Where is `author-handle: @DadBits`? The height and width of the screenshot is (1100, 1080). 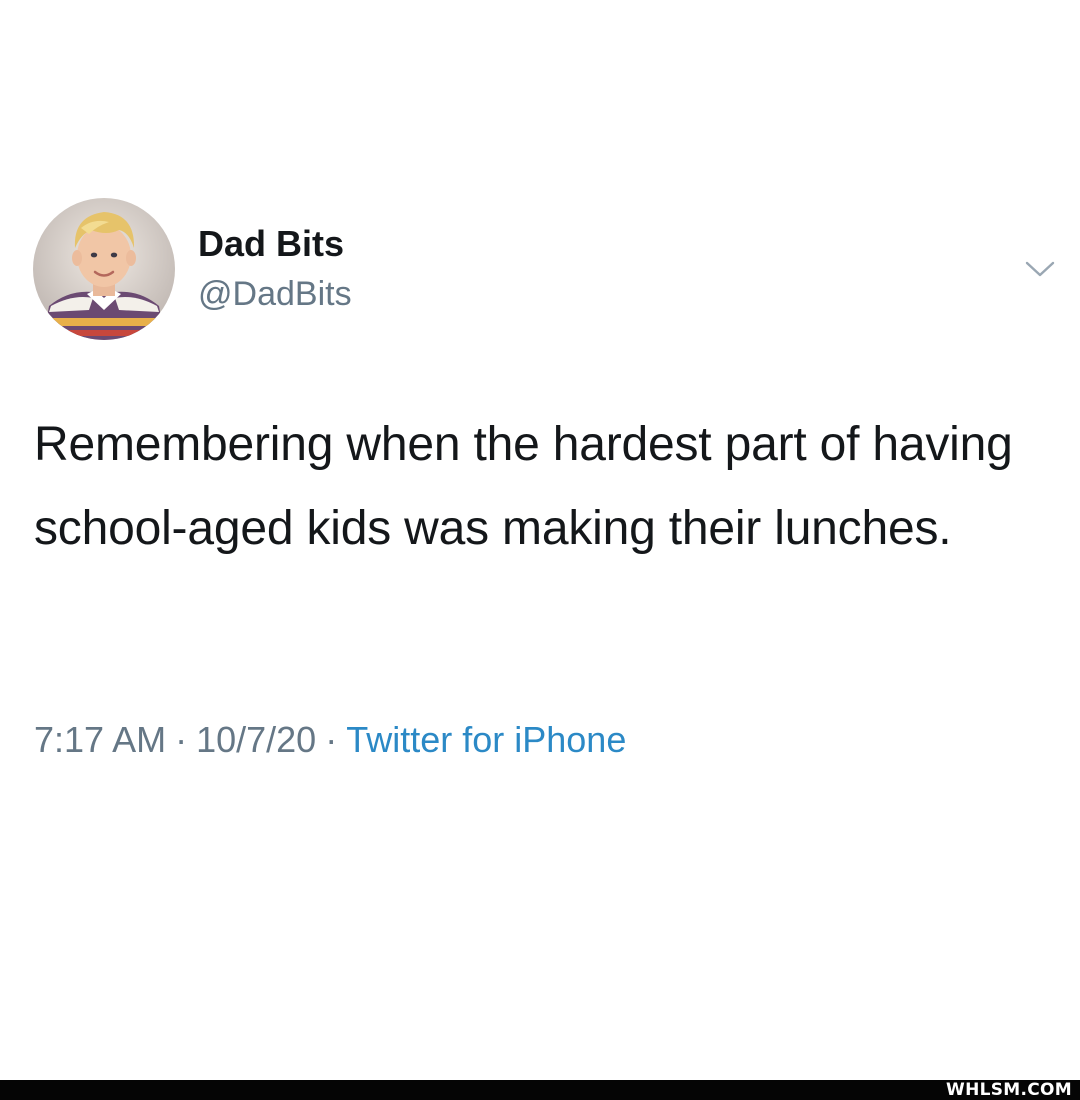
author-handle: @DadBits is located at coordinates (275, 294).